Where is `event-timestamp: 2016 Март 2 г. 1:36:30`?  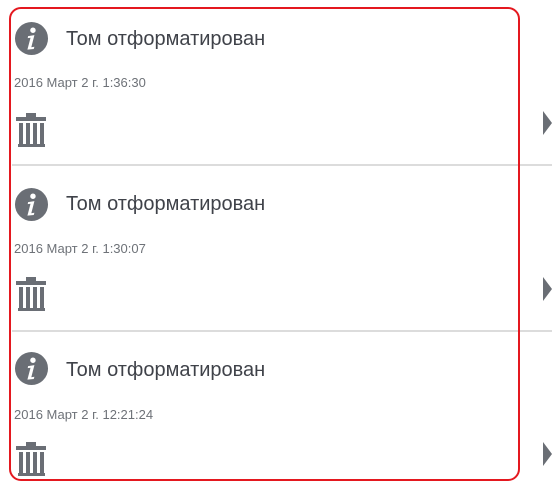
event-timestamp: 2016 Март 2 г. 1:36:30 is located at coordinates (80, 82).